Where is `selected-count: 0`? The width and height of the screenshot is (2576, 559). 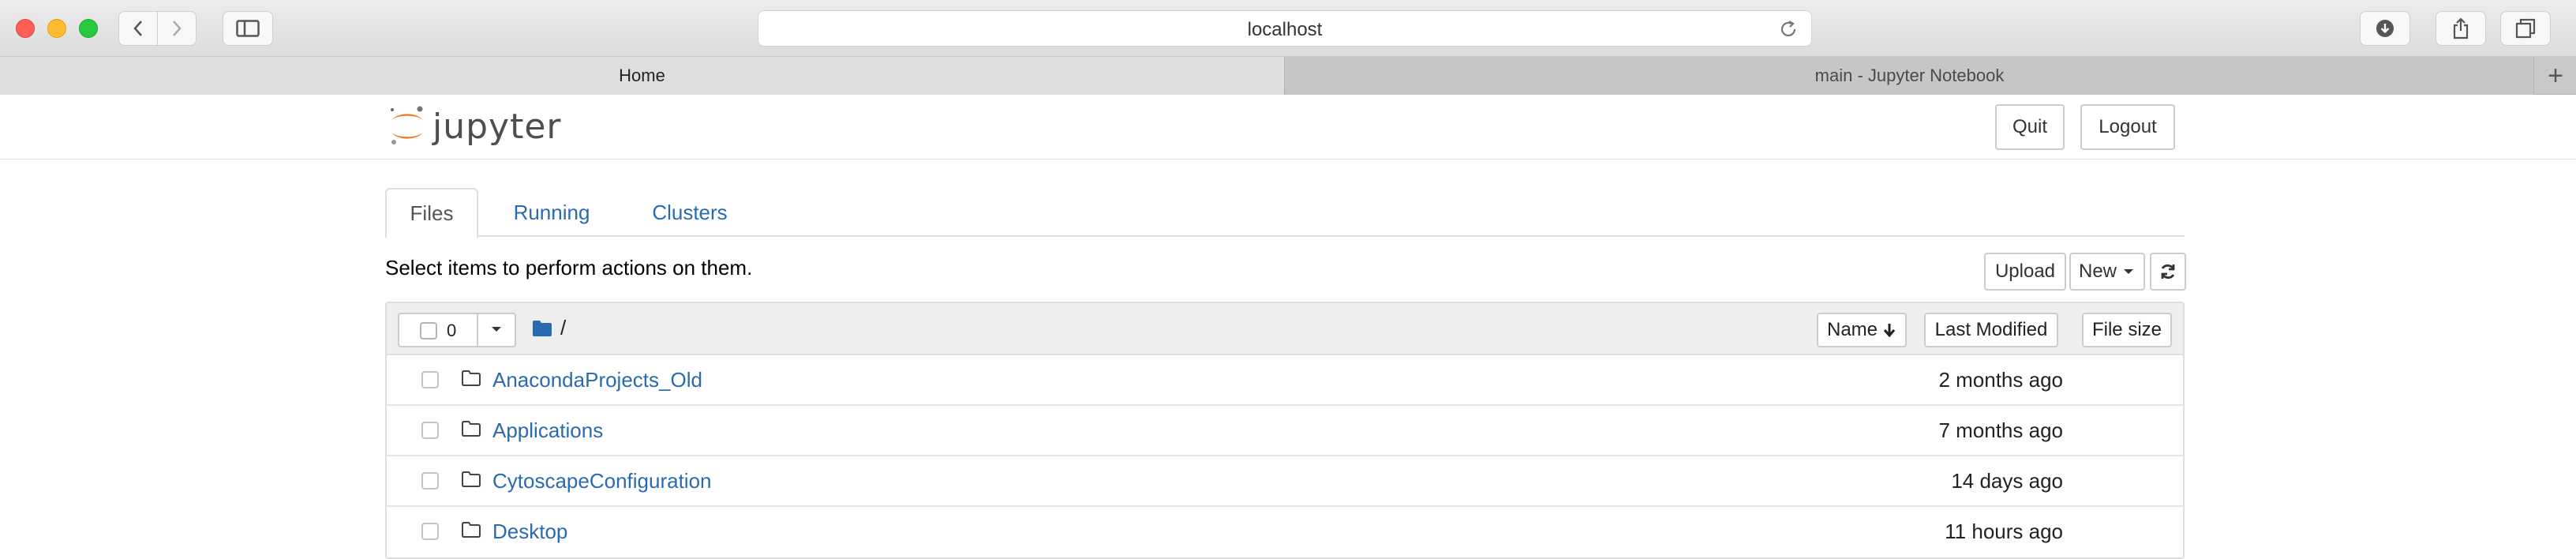
selected-count: 0 is located at coordinates (452, 330).